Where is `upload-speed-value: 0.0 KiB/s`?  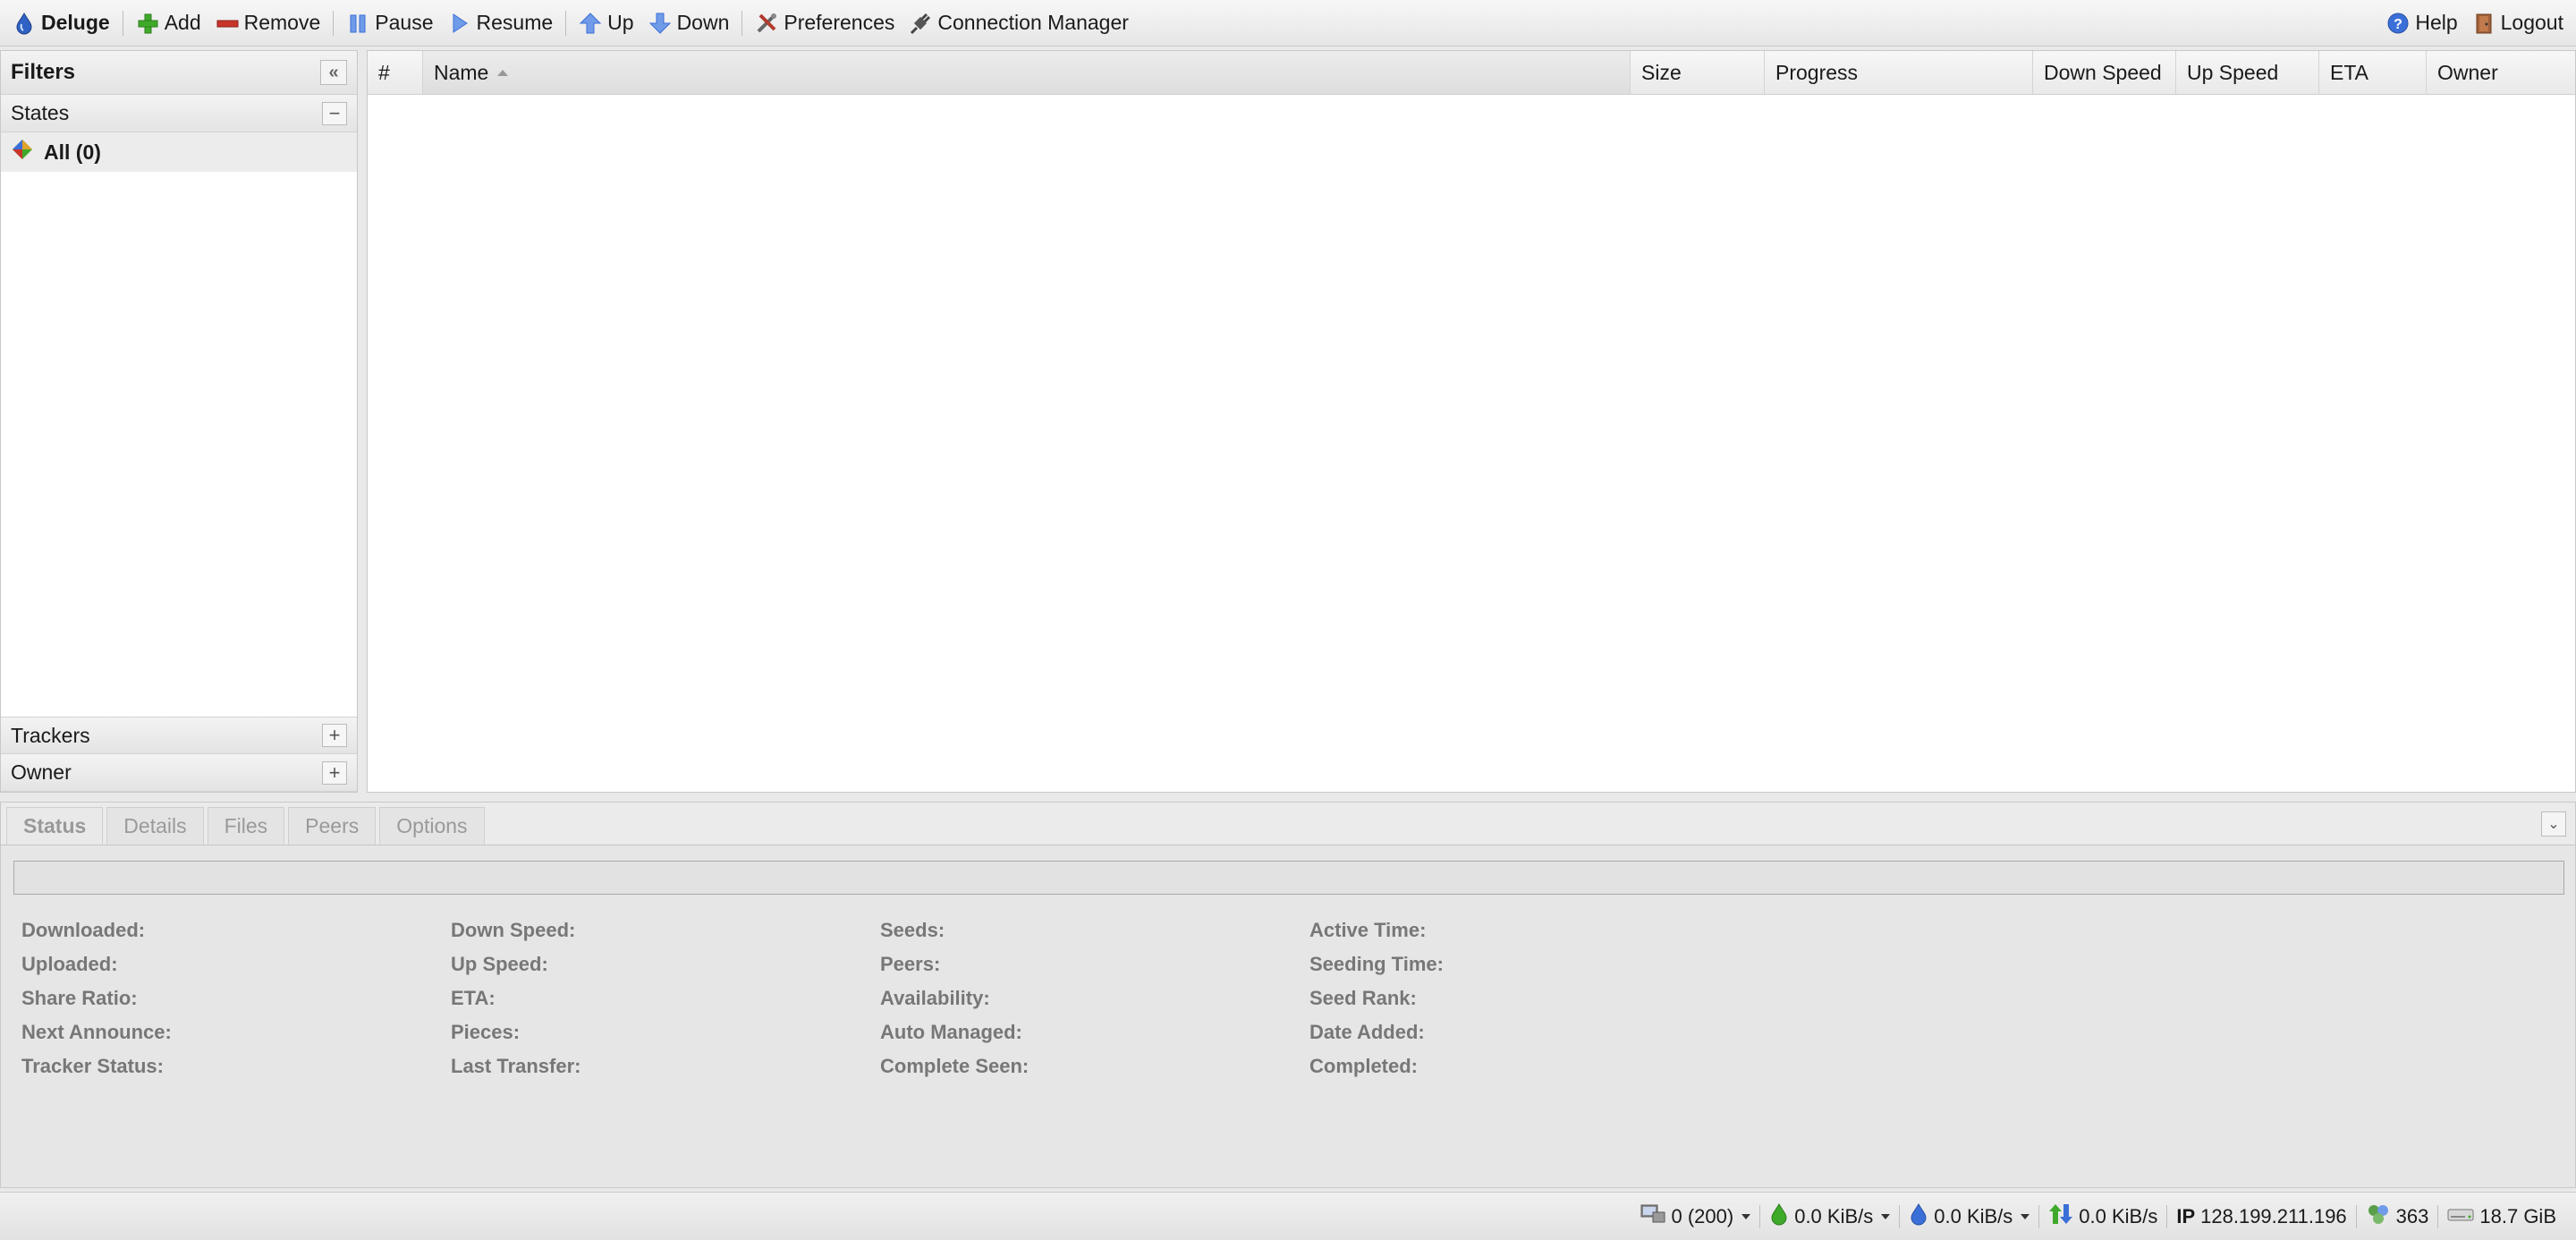
upload-speed-value: 0.0 KiB/s is located at coordinates (1973, 1215).